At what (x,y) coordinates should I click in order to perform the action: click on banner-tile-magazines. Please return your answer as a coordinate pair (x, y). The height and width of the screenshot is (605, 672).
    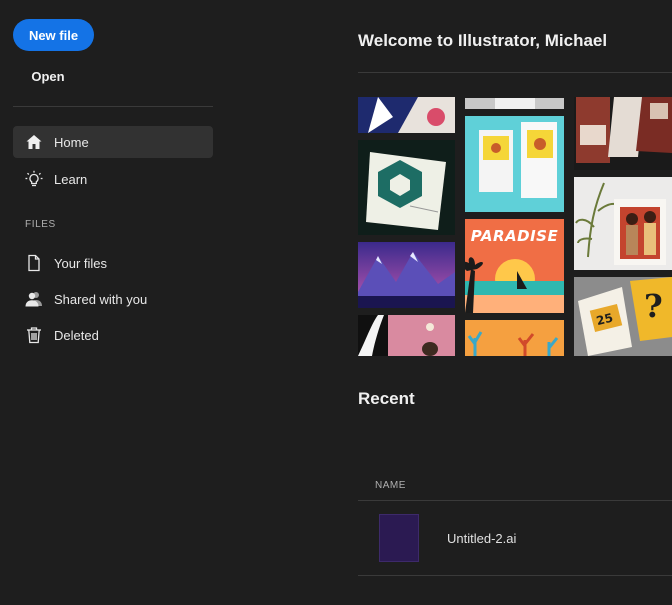
    Looking at the image, I should click on (623, 133).